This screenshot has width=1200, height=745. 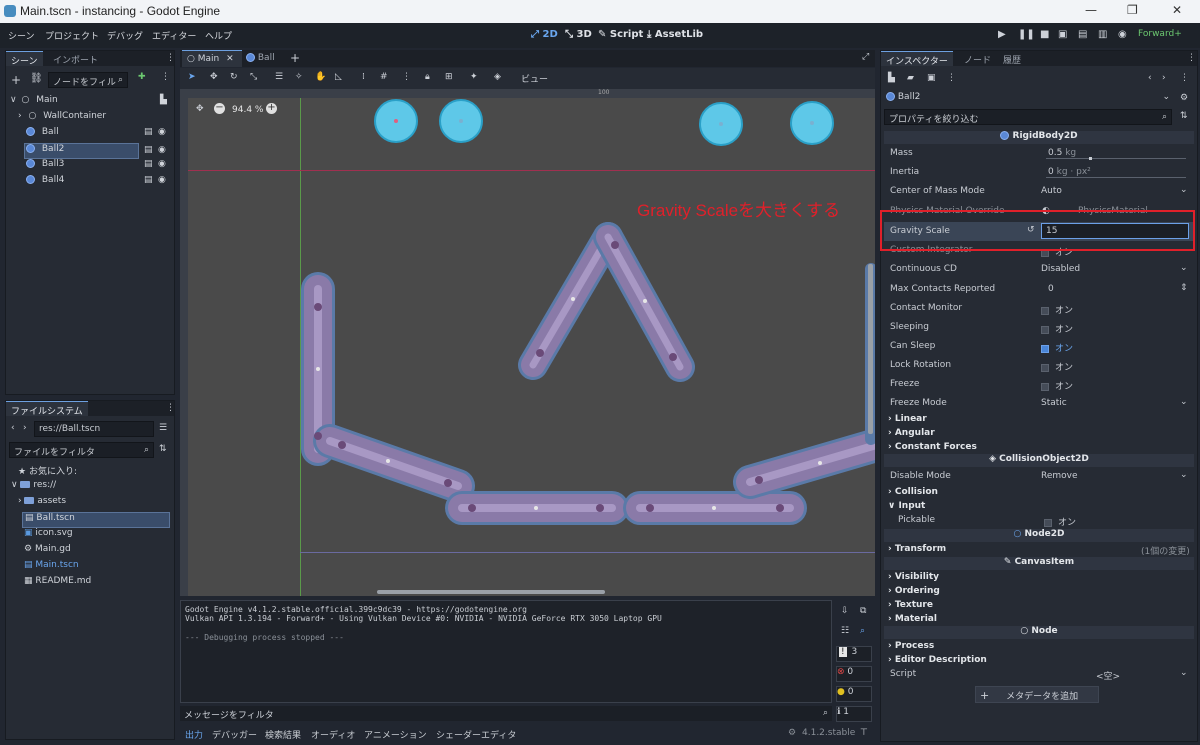 I want to click on play-custom-icon: ▥, so click(x=1102, y=34).